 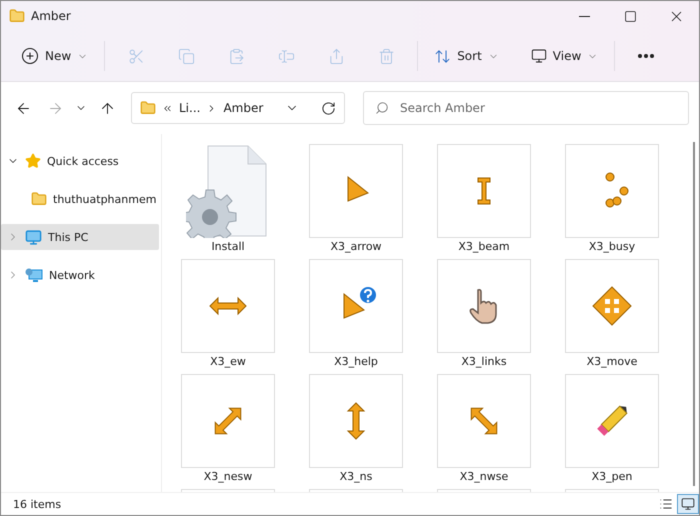 I want to click on scrollbar, so click(x=694, y=314).